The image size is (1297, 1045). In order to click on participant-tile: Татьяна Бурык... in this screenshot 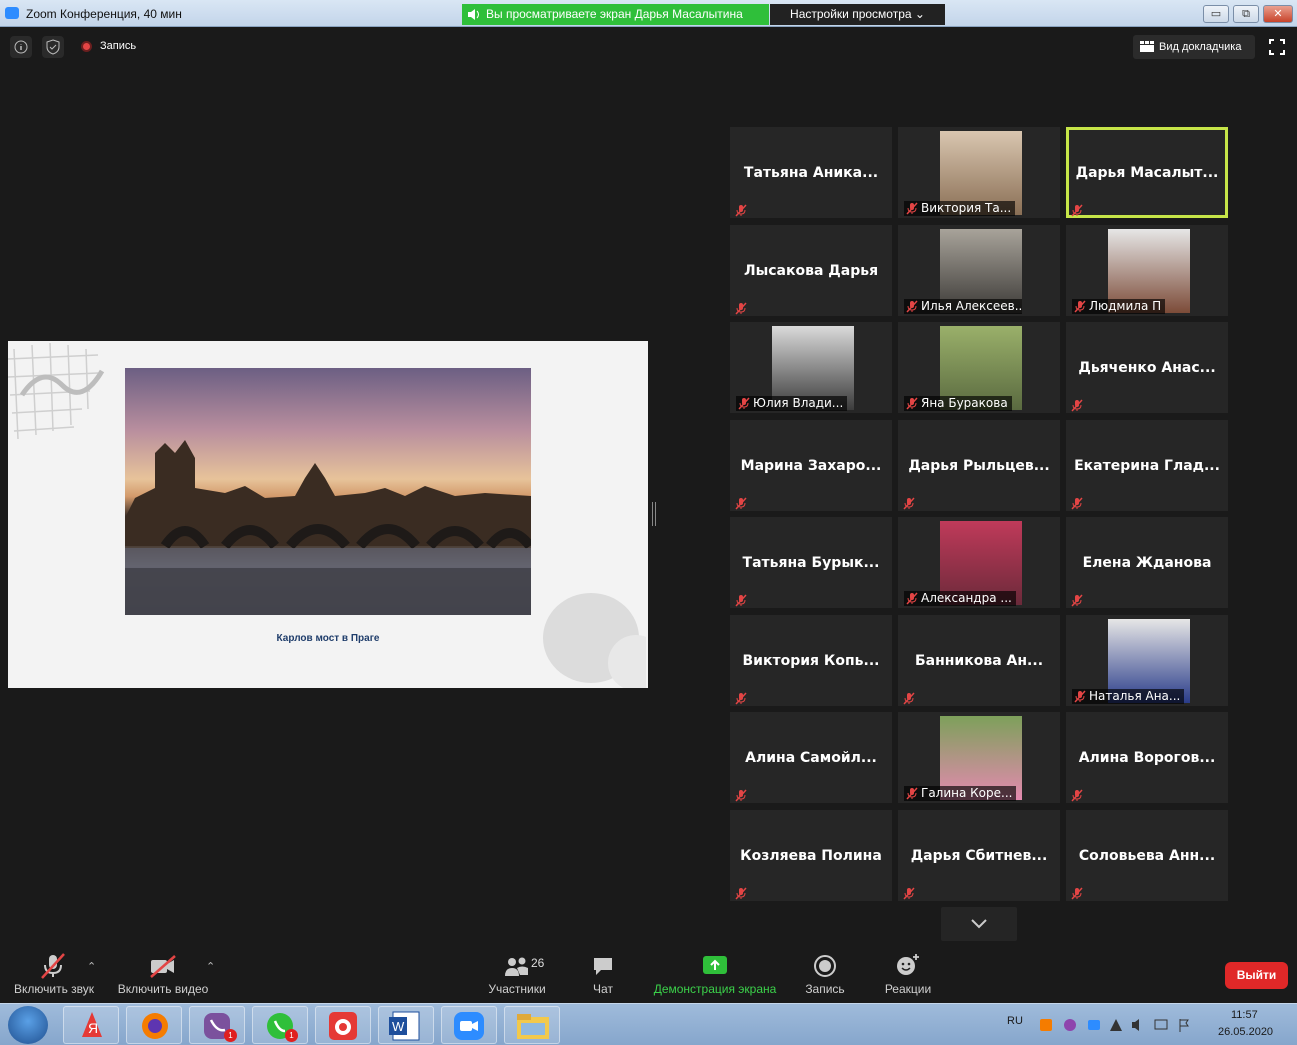, I will do `click(811, 562)`.